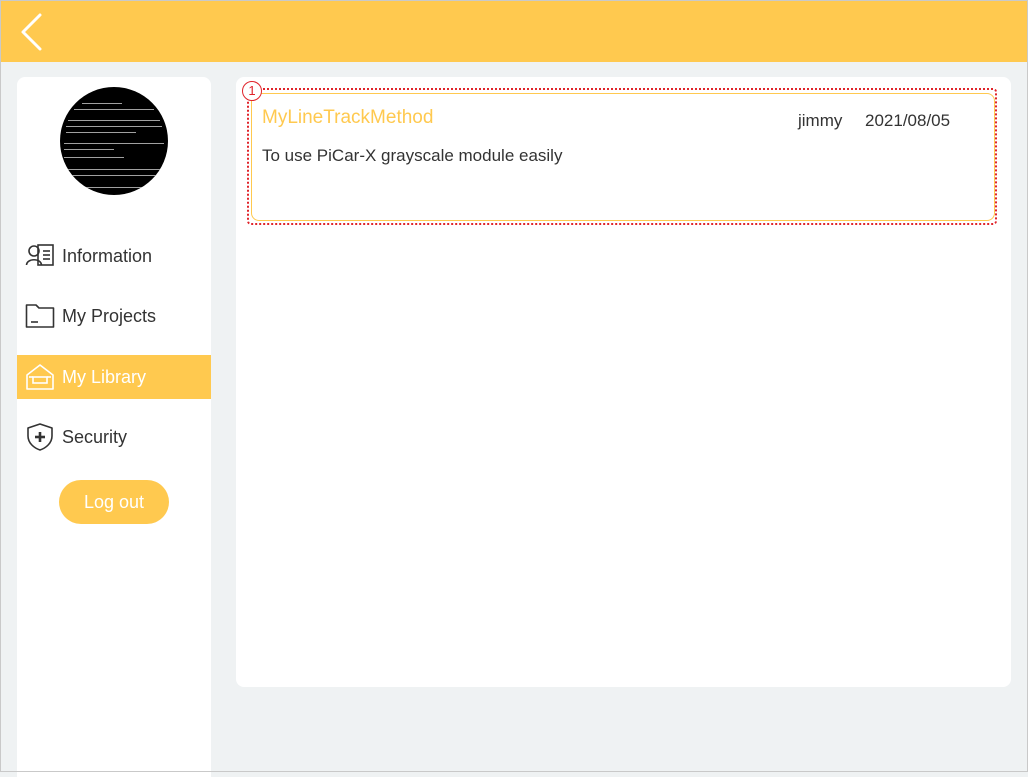 The height and width of the screenshot is (777, 1028). I want to click on sidebar-item-my-projects: My Projects, so click(114, 316).